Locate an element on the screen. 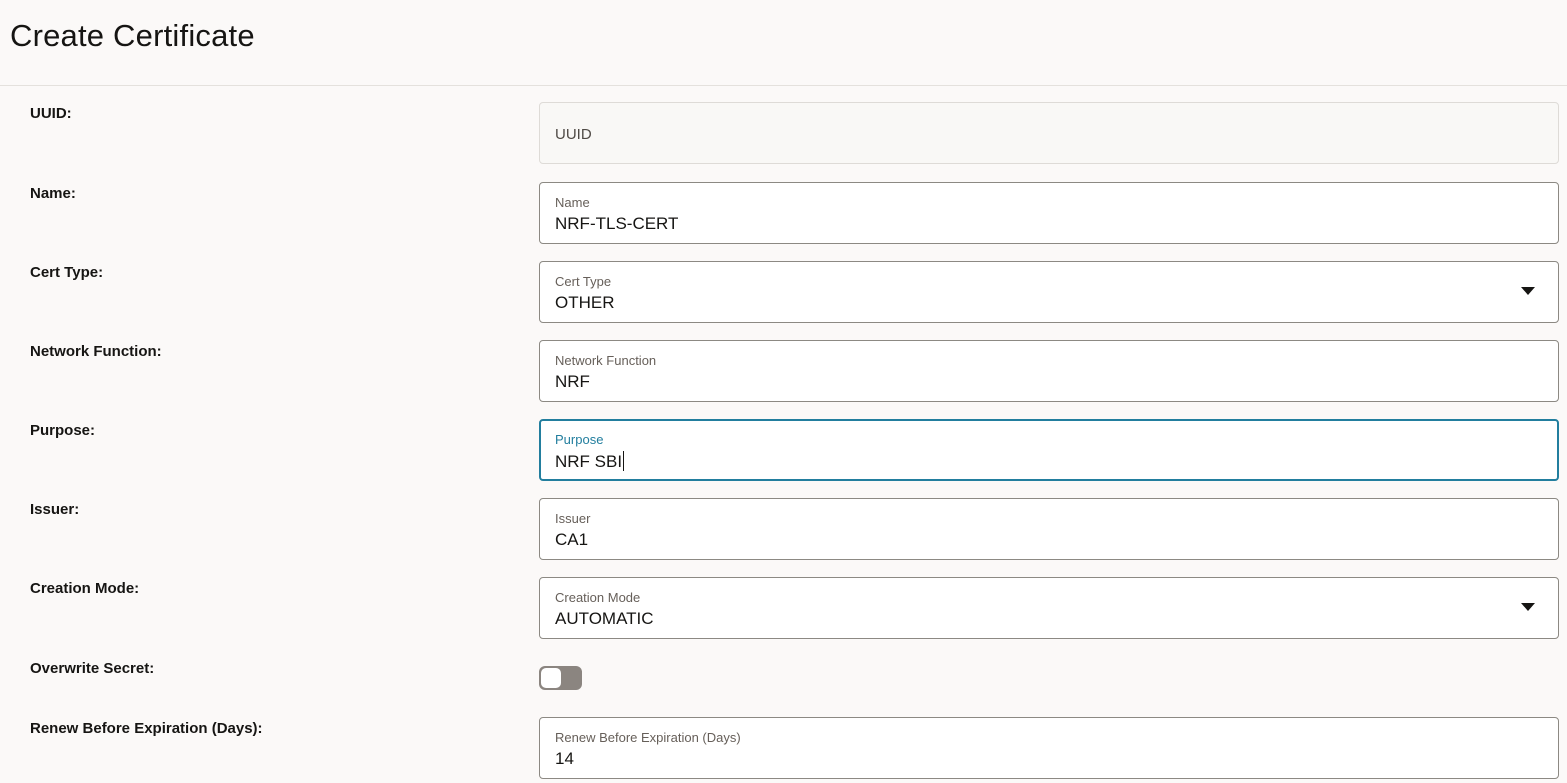 The height and width of the screenshot is (783, 1567). network-function-label: Network Function: is located at coordinates (96, 351).